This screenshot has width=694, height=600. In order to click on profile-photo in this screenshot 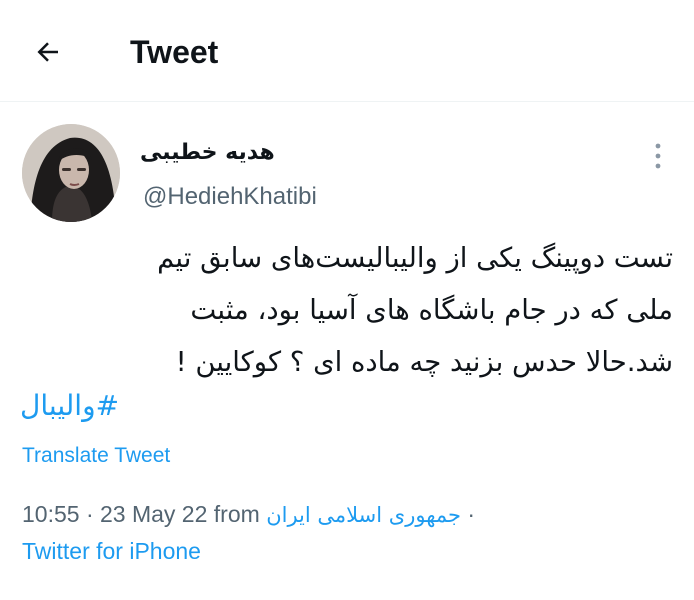, I will do `click(71, 173)`.